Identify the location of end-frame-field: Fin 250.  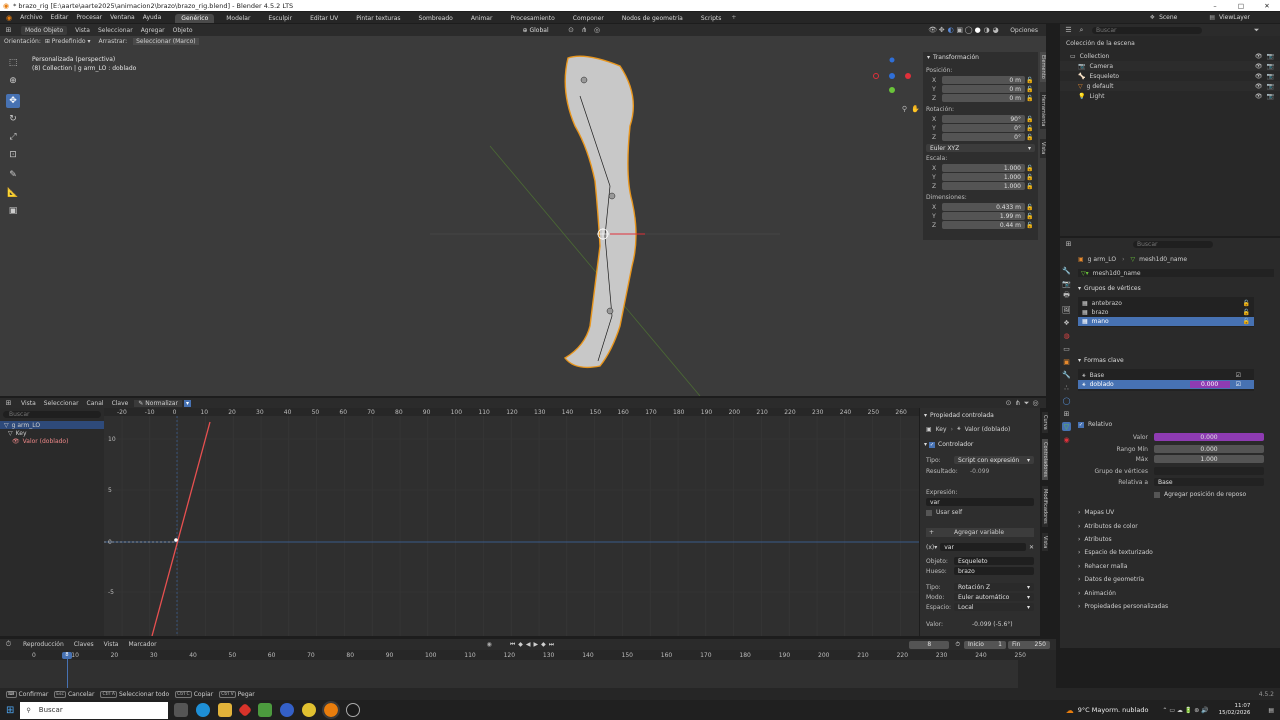
(1029, 644).